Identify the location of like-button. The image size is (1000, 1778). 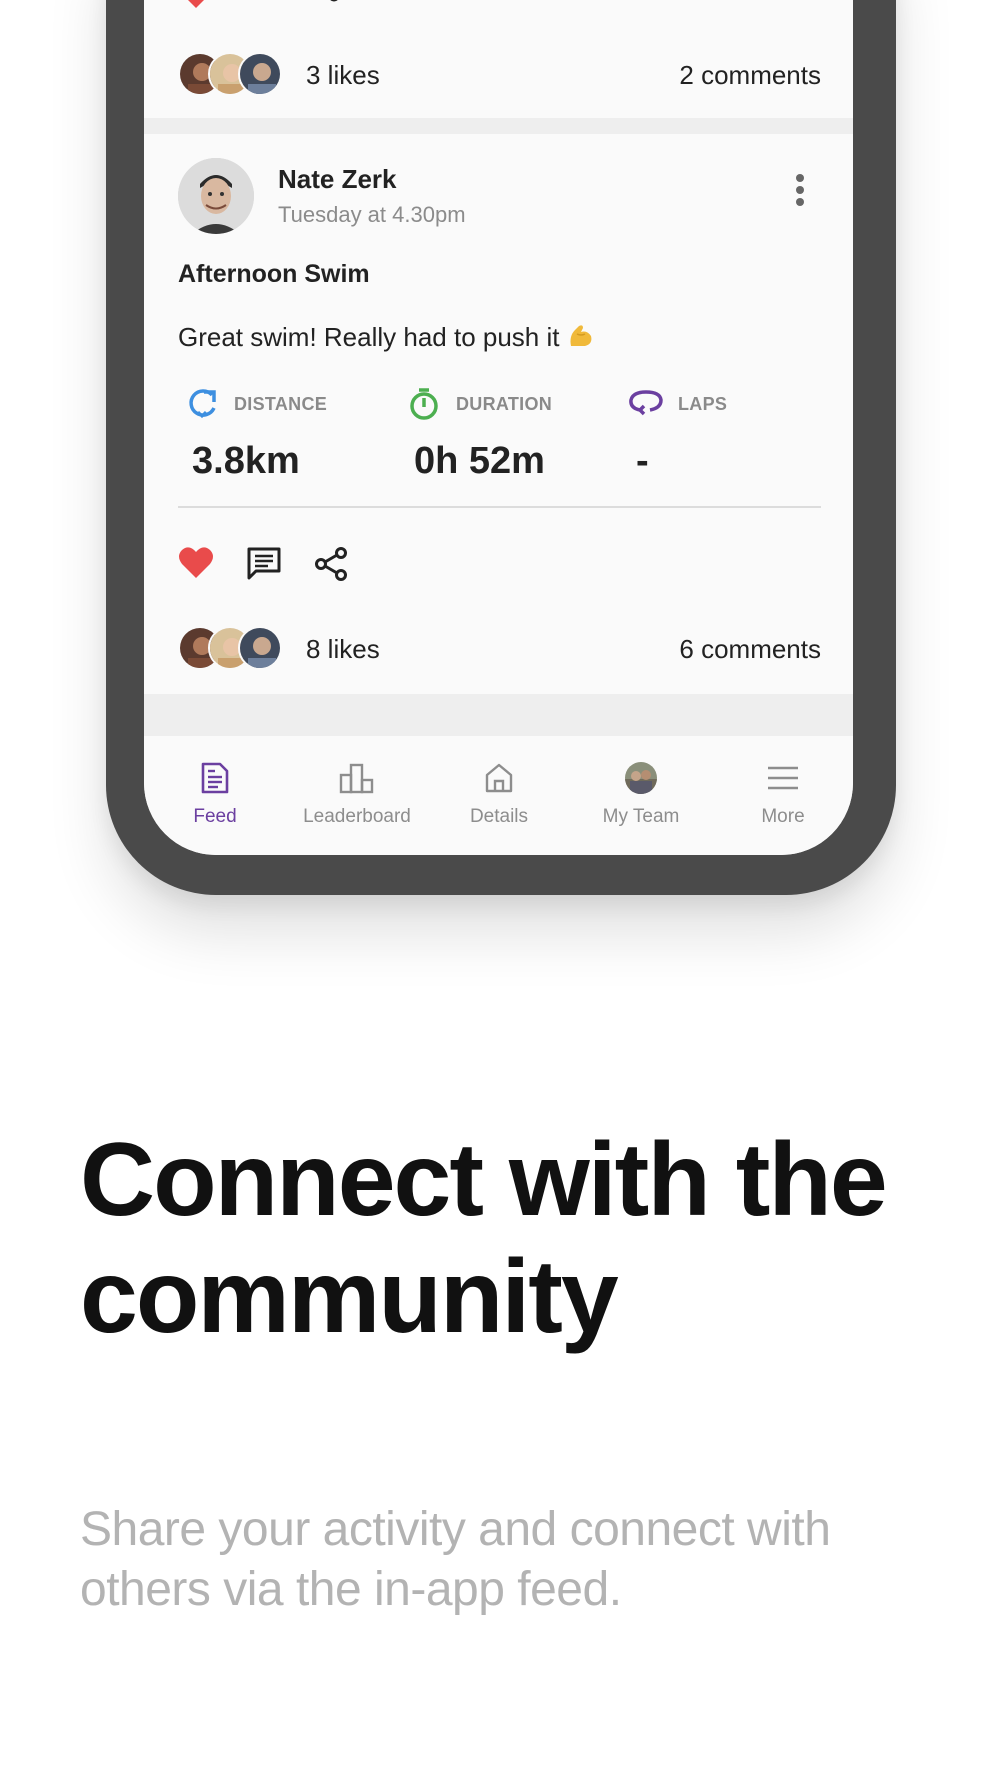
(196, 565).